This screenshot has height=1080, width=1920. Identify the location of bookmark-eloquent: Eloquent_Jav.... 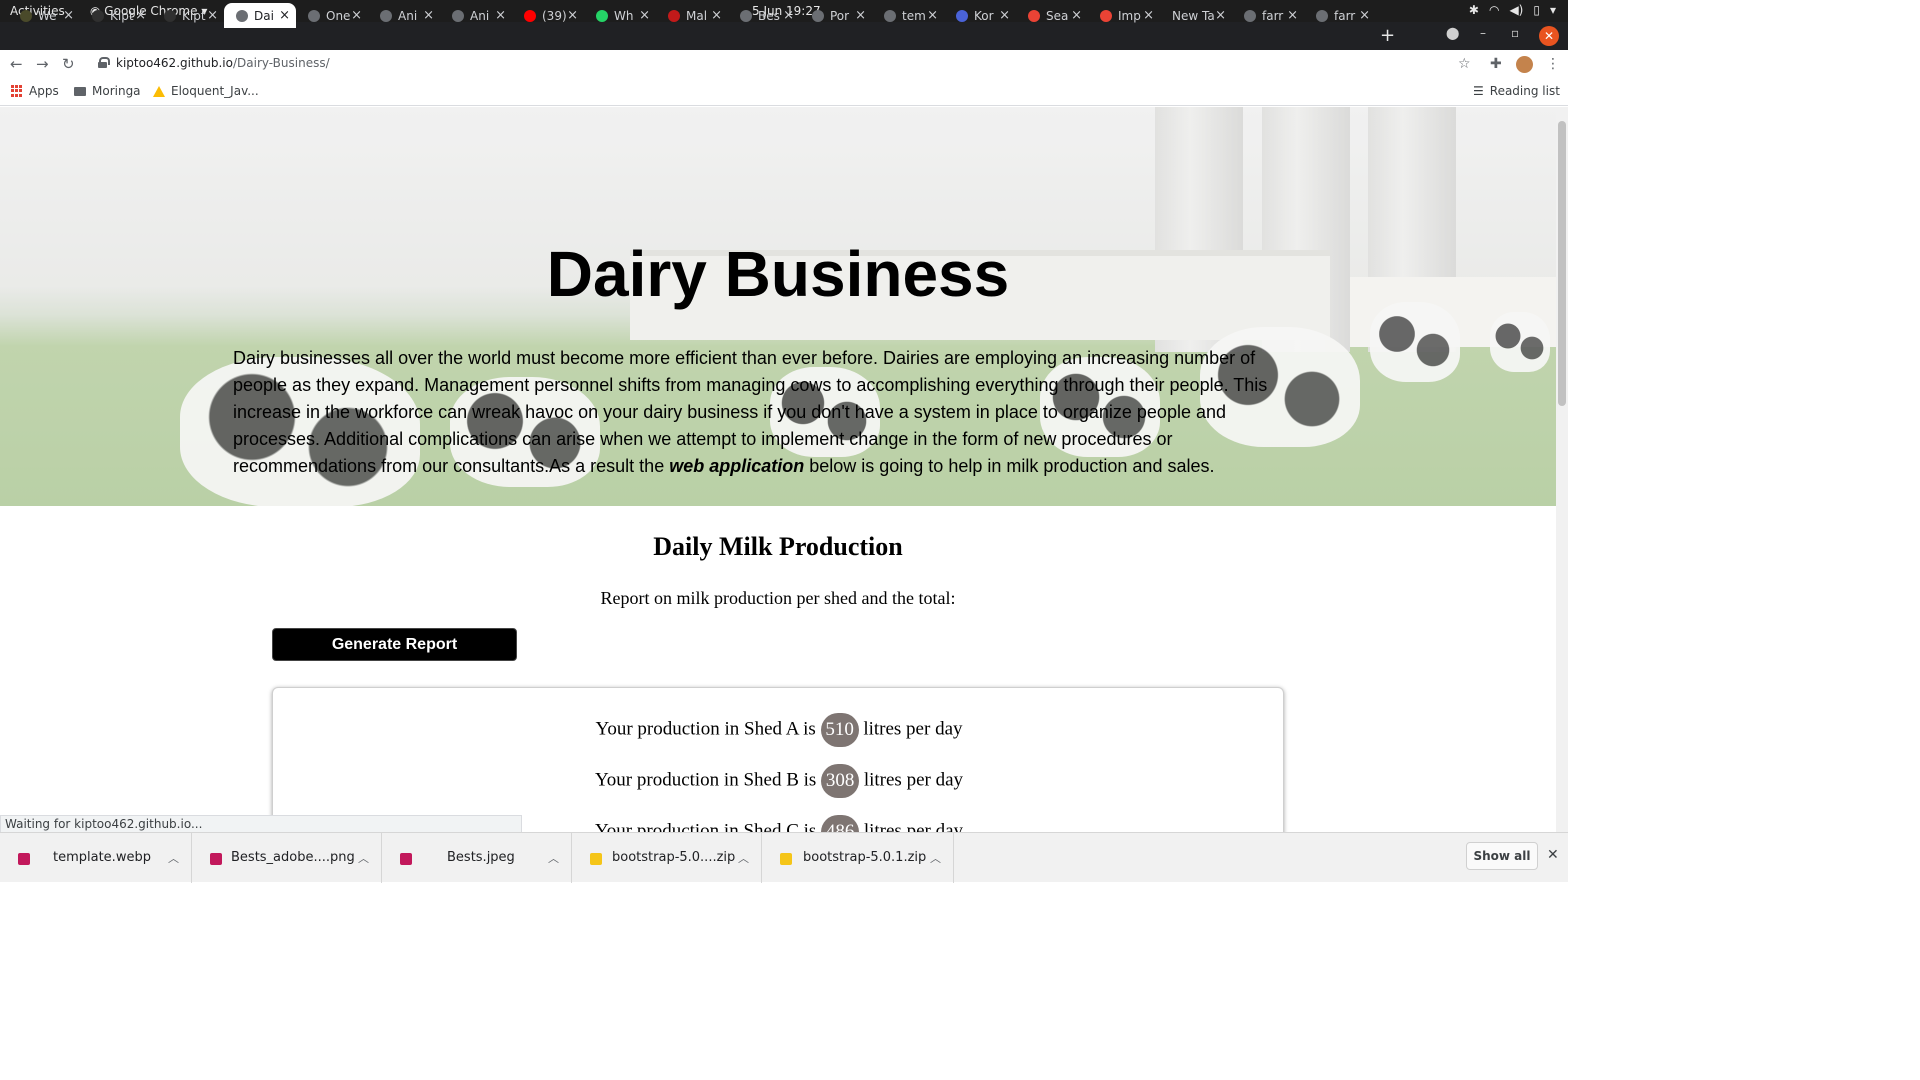
(206, 91).